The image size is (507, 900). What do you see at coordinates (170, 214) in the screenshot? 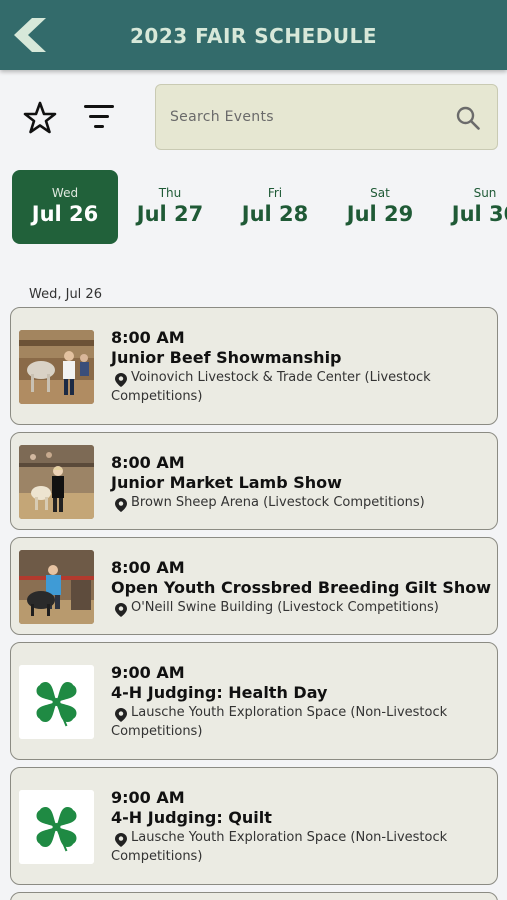
I see `date-tab-date: Jul 27` at bounding box center [170, 214].